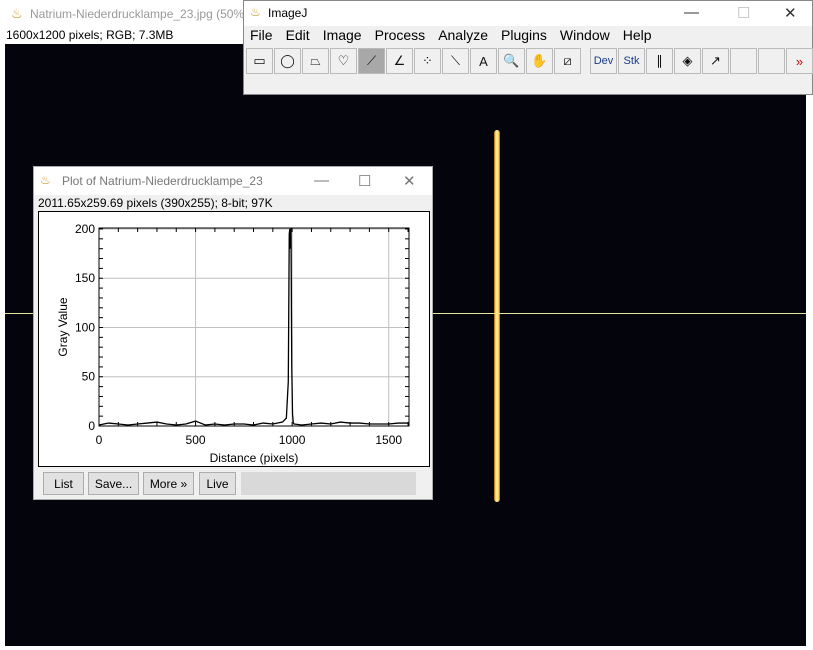 This screenshot has width=813, height=650. Describe the element at coordinates (388, 440) in the screenshot. I see `x-tick-label: 1500` at that location.